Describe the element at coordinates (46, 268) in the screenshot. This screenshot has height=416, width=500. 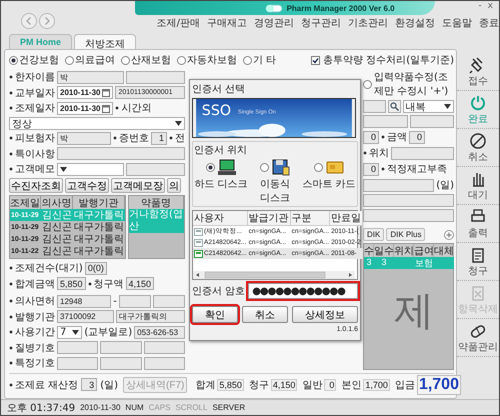
I see `field-label: 조제건수(대기)` at that location.